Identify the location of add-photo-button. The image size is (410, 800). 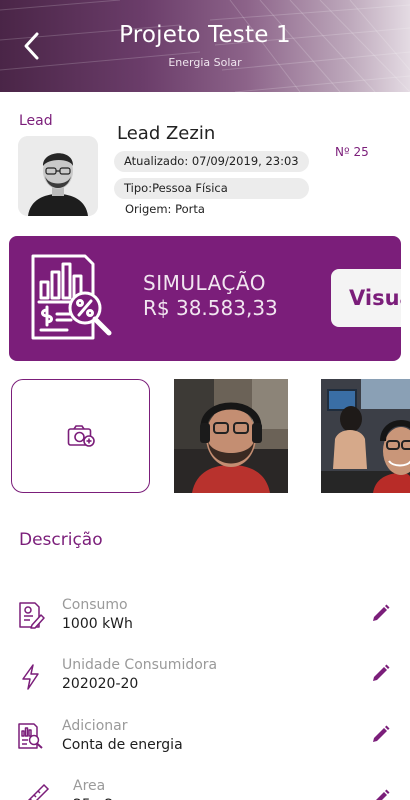
(80, 436).